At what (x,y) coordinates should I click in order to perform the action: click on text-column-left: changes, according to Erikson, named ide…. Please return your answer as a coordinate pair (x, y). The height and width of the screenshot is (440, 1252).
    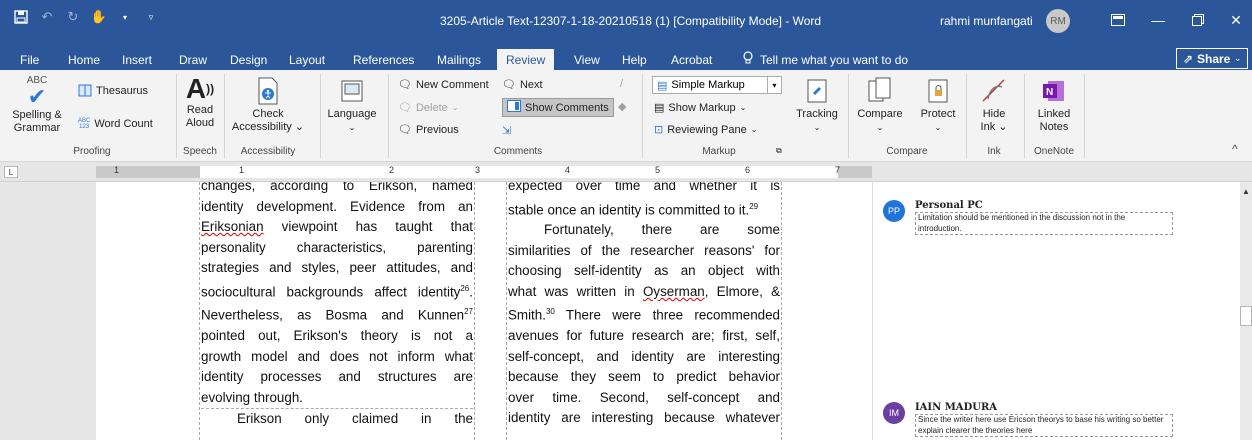
    Looking at the image, I should click on (337, 306).